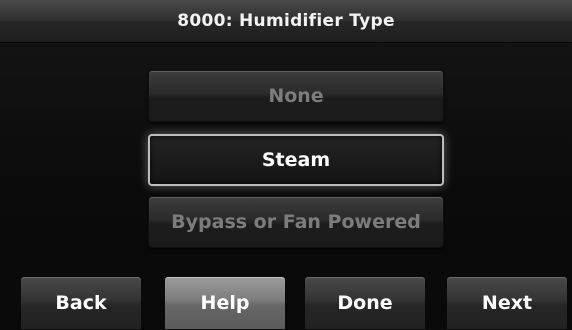  What do you see at coordinates (81, 303) in the screenshot?
I see `back-button: Back` at bounding box center [81, 303].